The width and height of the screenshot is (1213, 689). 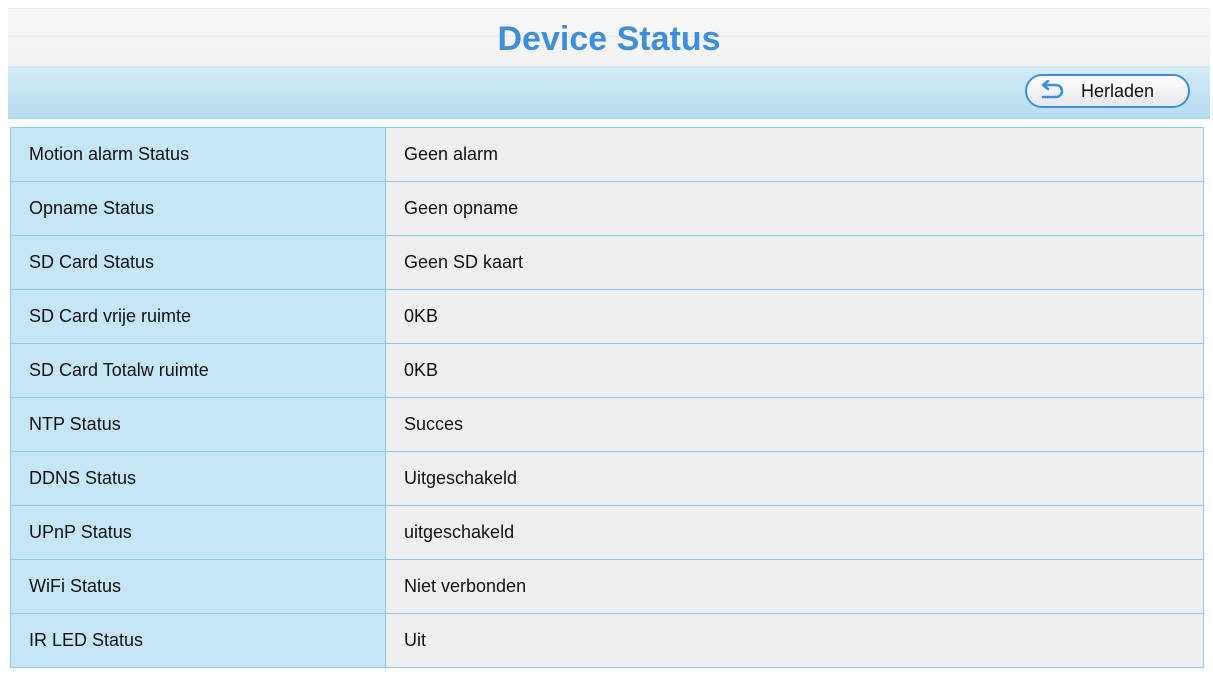 I want to click on table-row: NTP Status Succes, so click(x=607, y=424).